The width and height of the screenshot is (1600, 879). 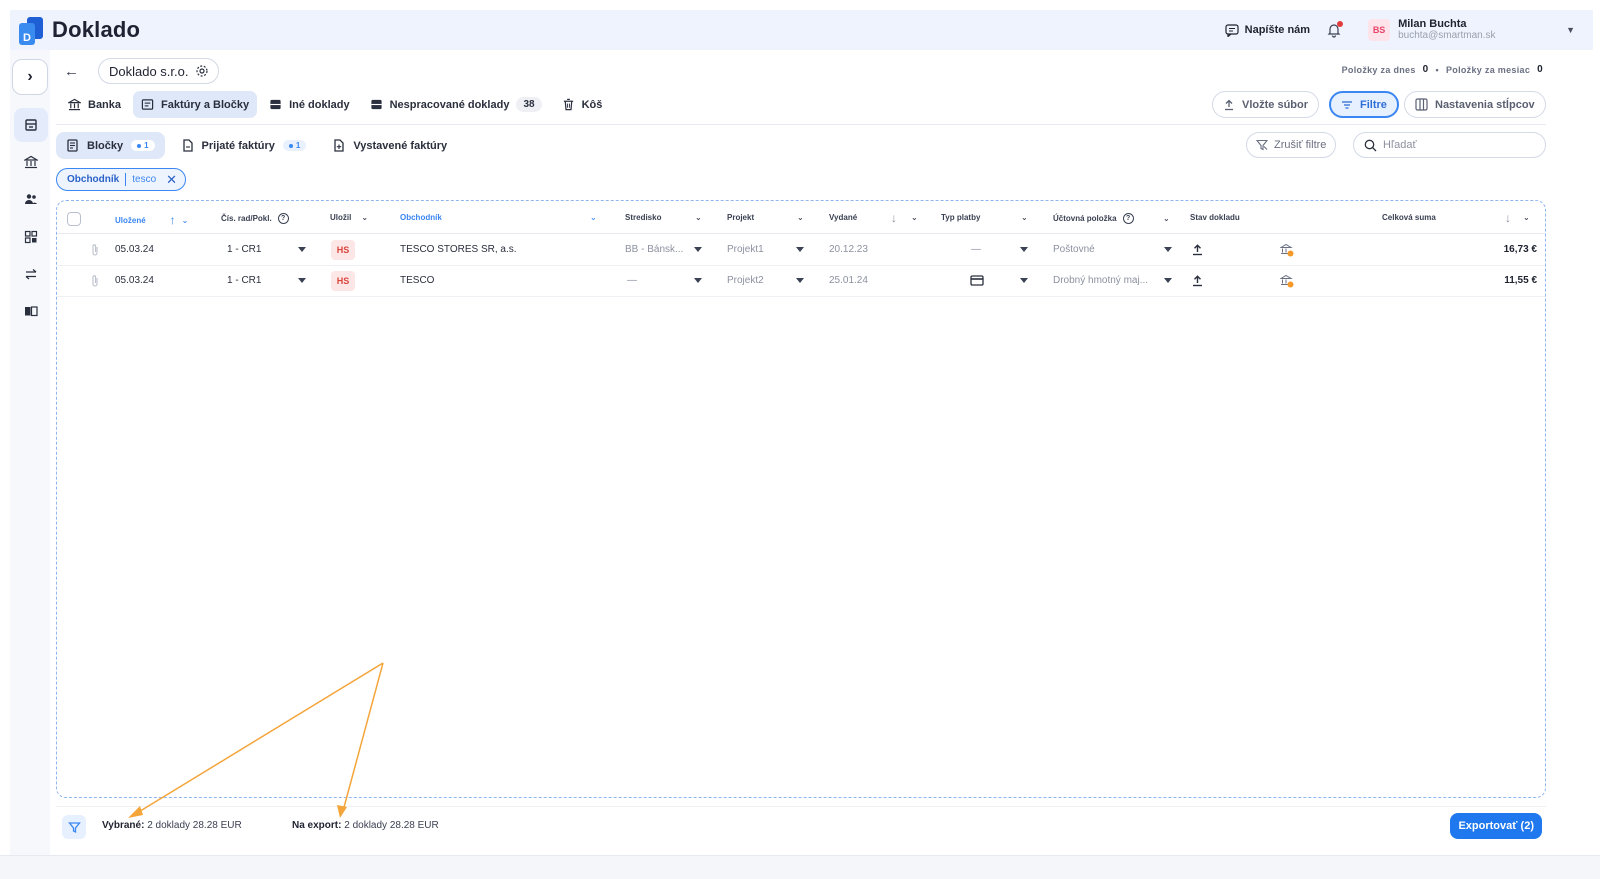 I want to click on export-button: Exportovať (2), so click(x=1496, y=826).